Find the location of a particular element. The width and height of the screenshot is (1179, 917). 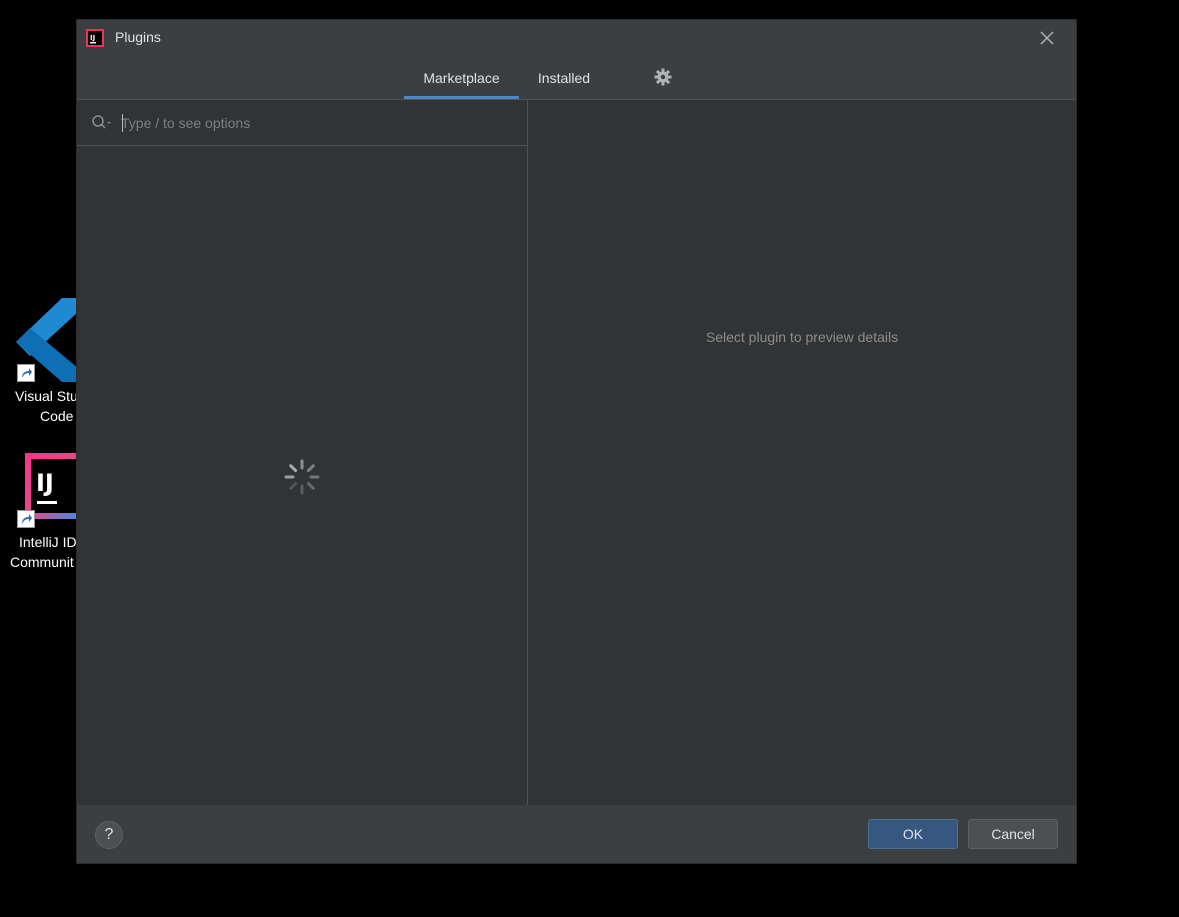

gear-icon is located at coordinates (663, 77).